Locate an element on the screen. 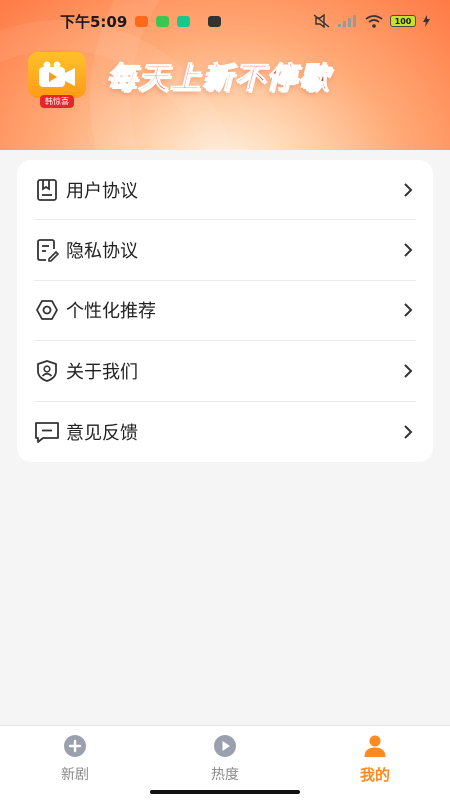 This screenshot has height=800, width=450. nav-label: 热度 is located at coordinates (225, 775).